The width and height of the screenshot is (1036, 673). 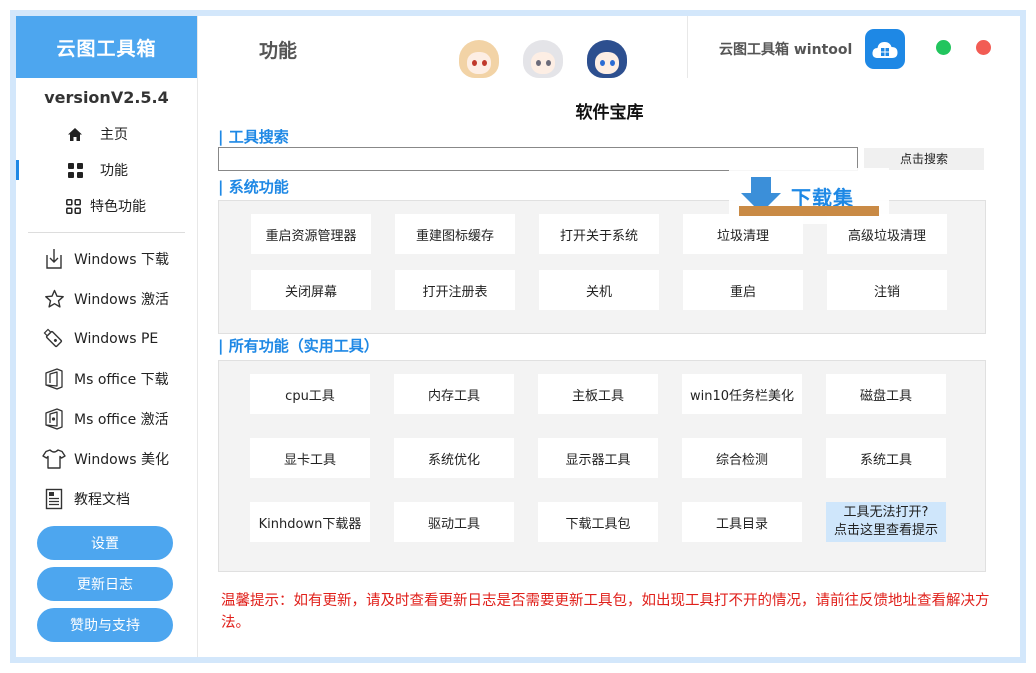 What do you see at coordinates (114, 135) in the screenshot?
I see `nav-label-home: 主页` at bounding box center [114, 135].